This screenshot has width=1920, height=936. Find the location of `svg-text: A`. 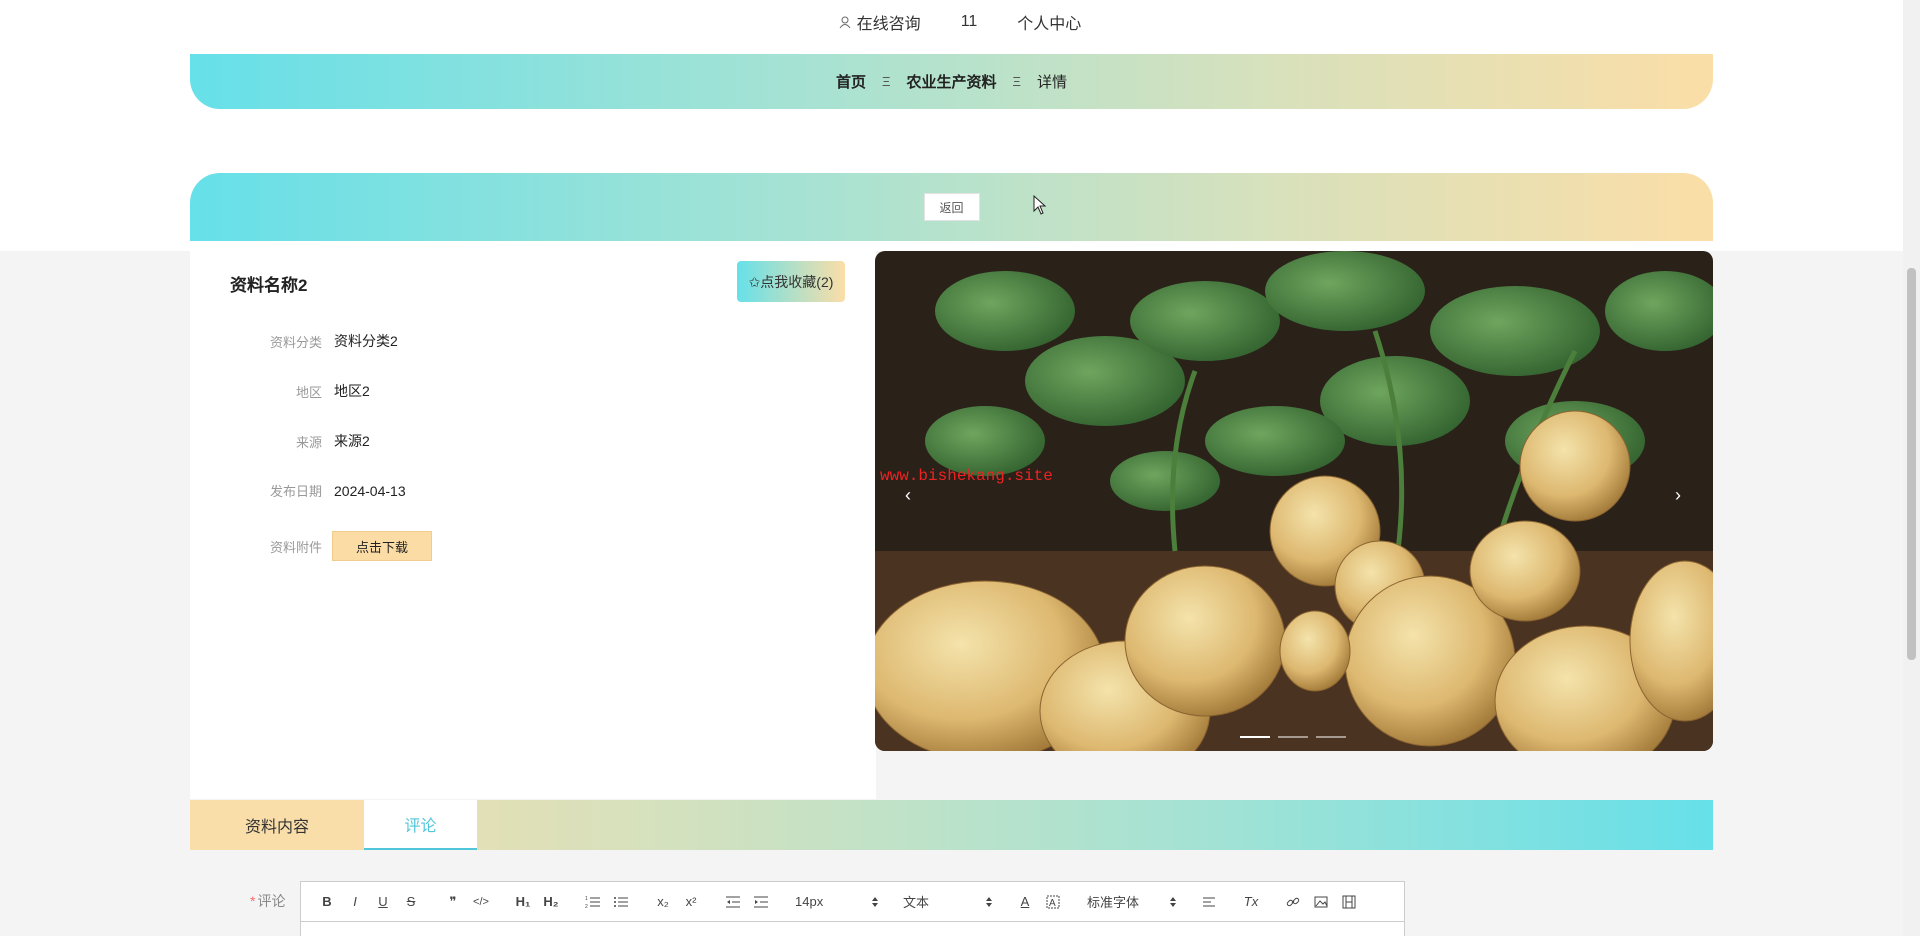

svg-text: A is located at coordinates (1052, 903).